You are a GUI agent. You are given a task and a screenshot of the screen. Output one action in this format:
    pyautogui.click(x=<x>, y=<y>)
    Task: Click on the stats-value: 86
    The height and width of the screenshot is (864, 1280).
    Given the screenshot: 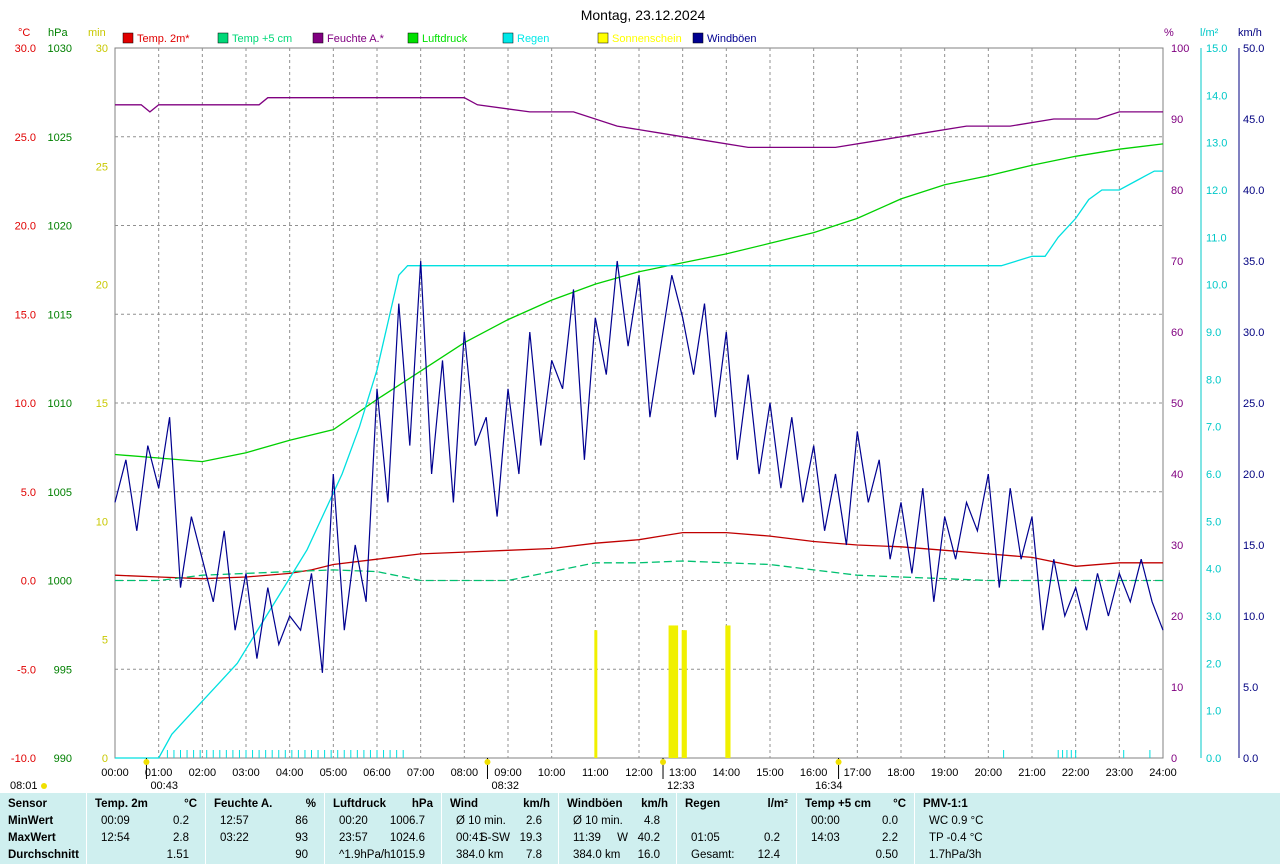 What is the action you would take?
    pyautogui.click(x=301, y=821)
    